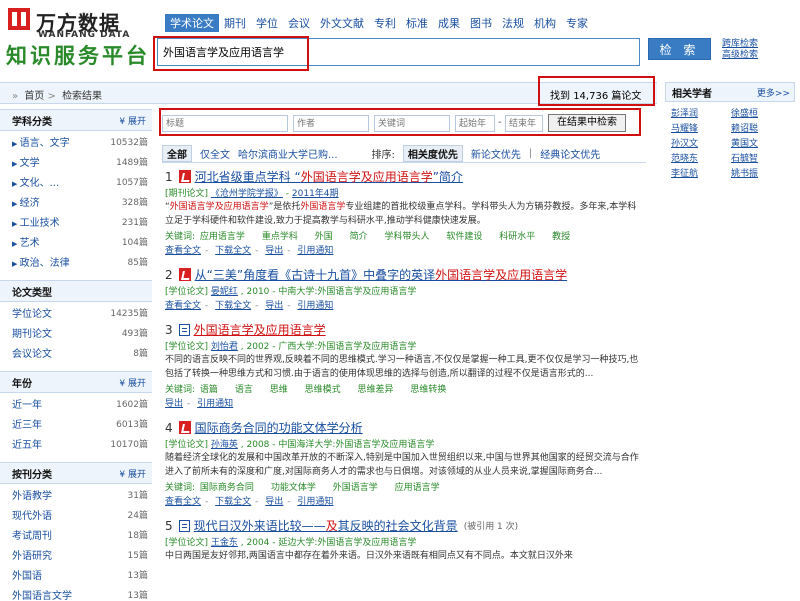 The image size is (800, 601). What do you see at coordinates (329, 176) in the screenshot?
I see `result-title-link: 河北省级重点学科 “外国语言学及应用语言学”简介` at bounding box center [329, 176].